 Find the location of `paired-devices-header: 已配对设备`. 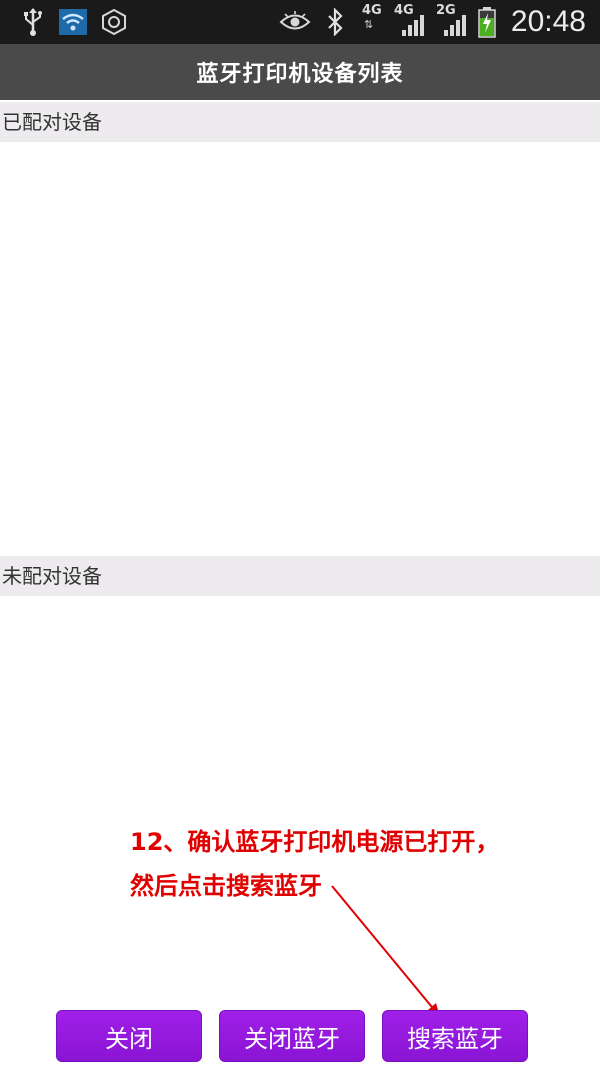

paired-devices-header: 已配对设备 is located at coordinates (300, 122).